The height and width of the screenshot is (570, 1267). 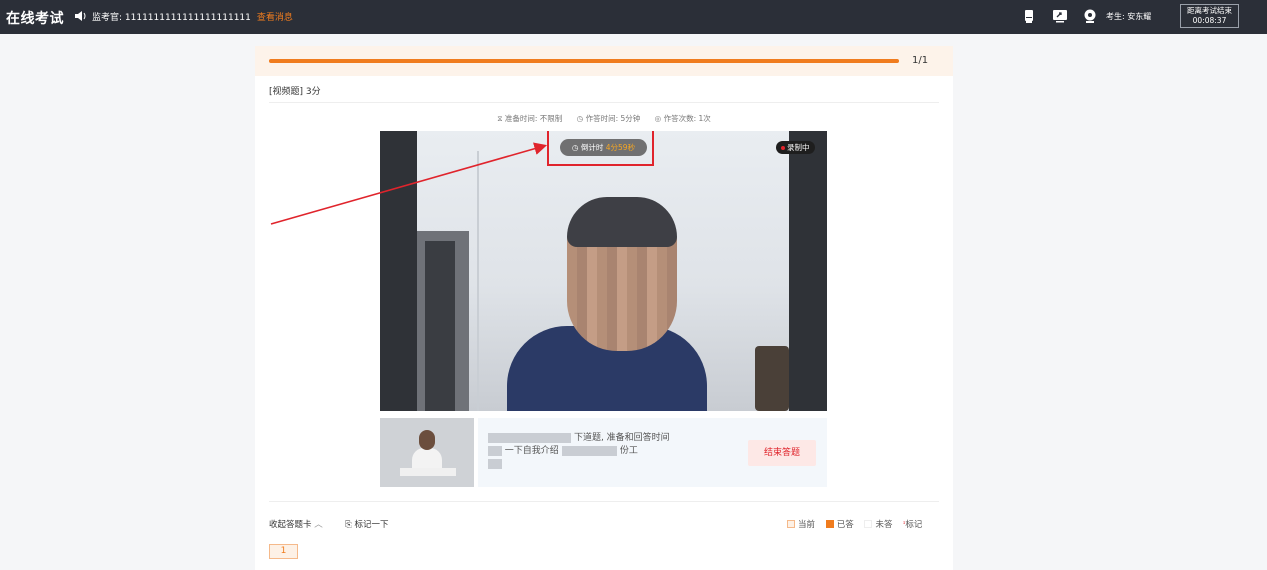 I want to click on mark-question-button: ⎘ 标记一下, so click(x=367, y=524).